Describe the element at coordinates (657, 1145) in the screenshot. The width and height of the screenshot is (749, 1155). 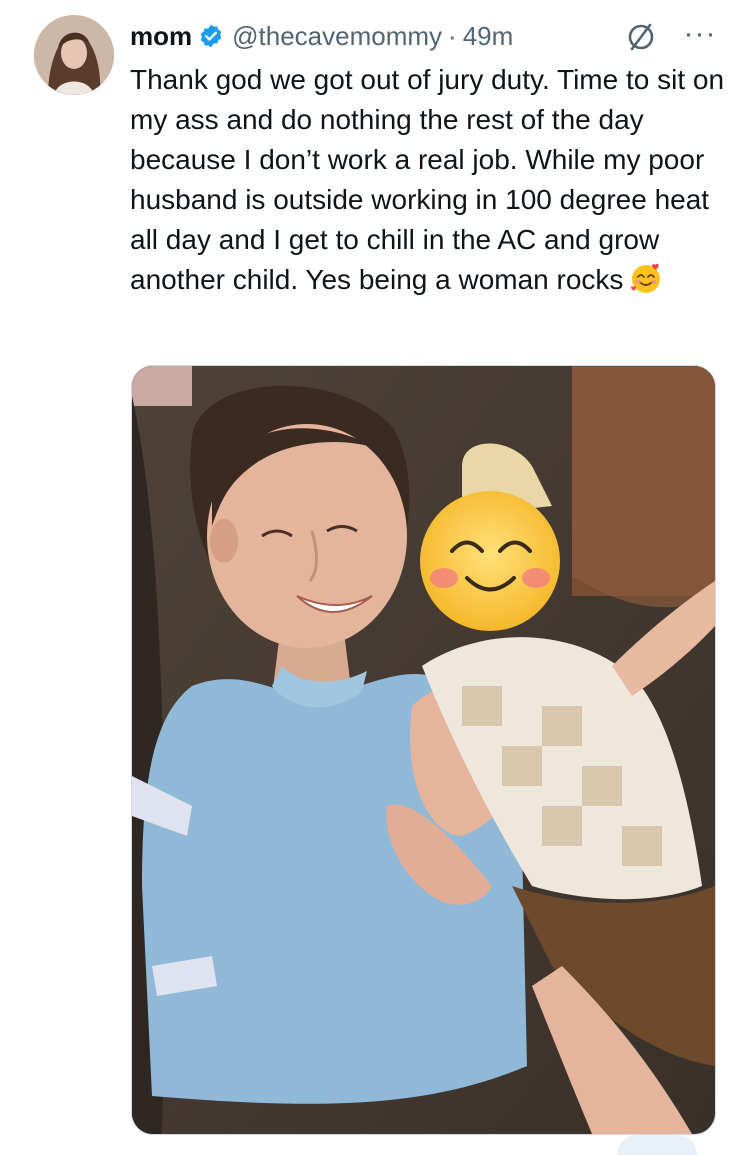
I see `bottom-action-hint` at that location.